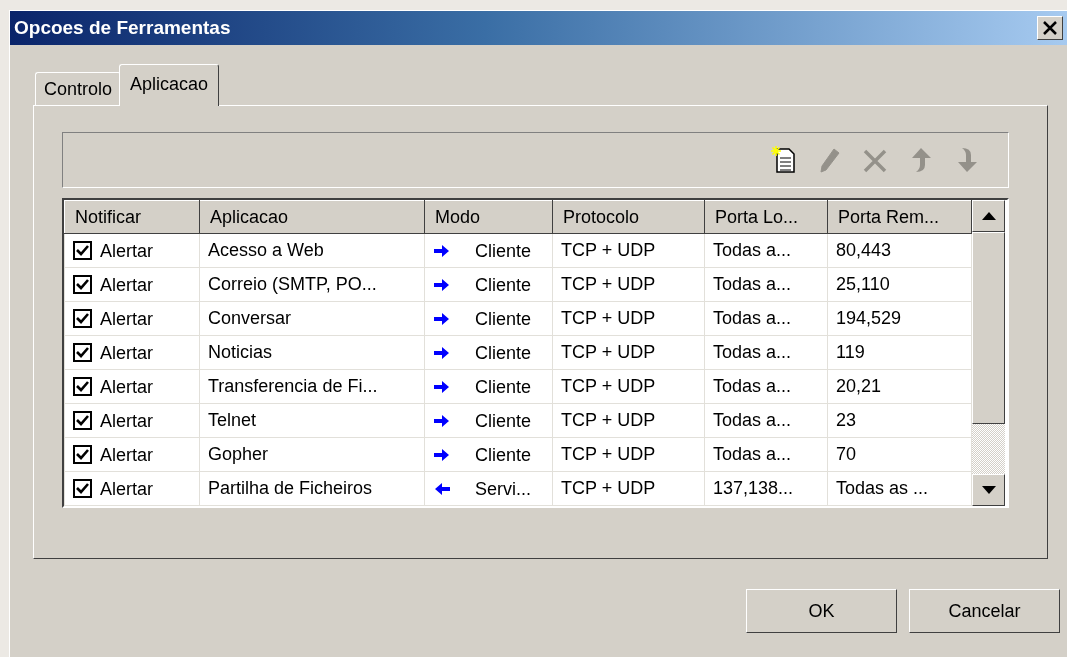 This screenshot has width=1067, height=657. I want to click on scrollbar, so click(988, 353).